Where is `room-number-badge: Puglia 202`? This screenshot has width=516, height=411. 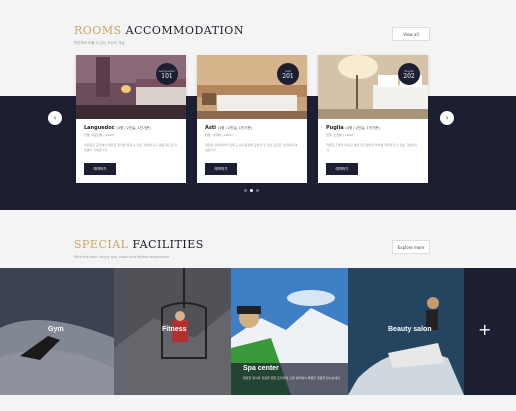 room-number-badge: Puglia 202 is located at coordinates (409, 74).